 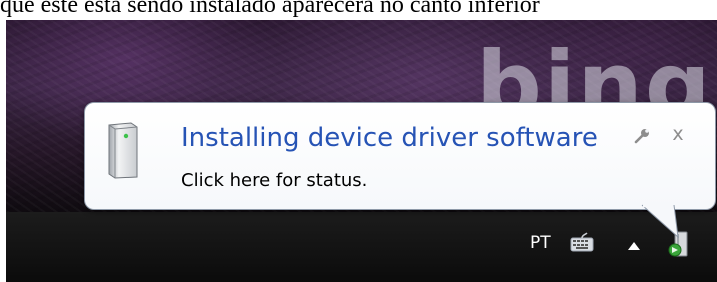 What do you see at coordinates (274, 180) in the screenshot?
I see `notification-message: Click here for status.` at bounding box center [274, 180].